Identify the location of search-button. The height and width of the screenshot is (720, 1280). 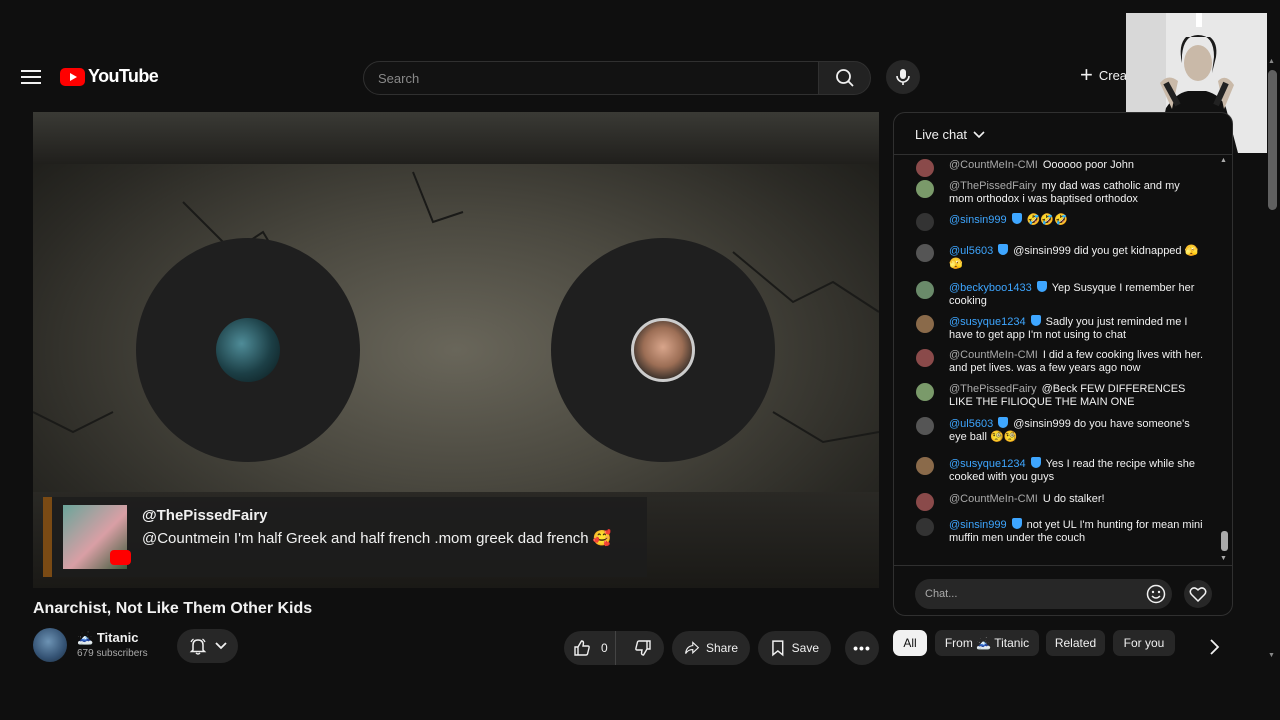
(844, 78).